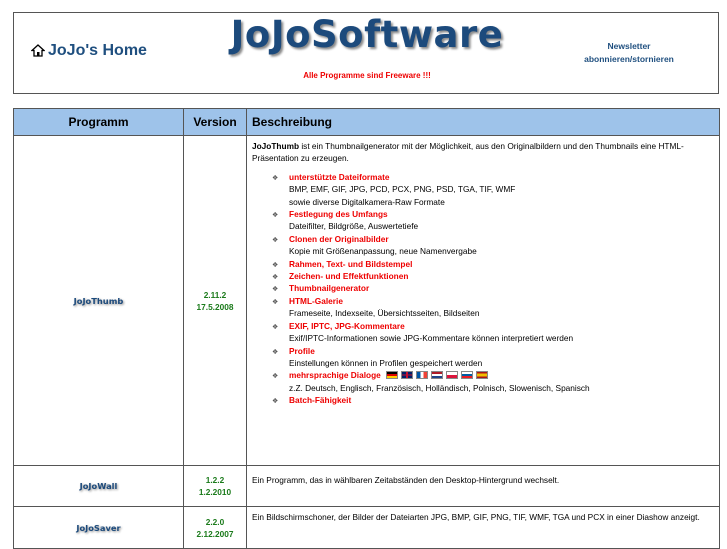  Describe the element at coordinates (329, 288) in the screenshot. I see `feature-title: Thumbnailgenerator` at that location.